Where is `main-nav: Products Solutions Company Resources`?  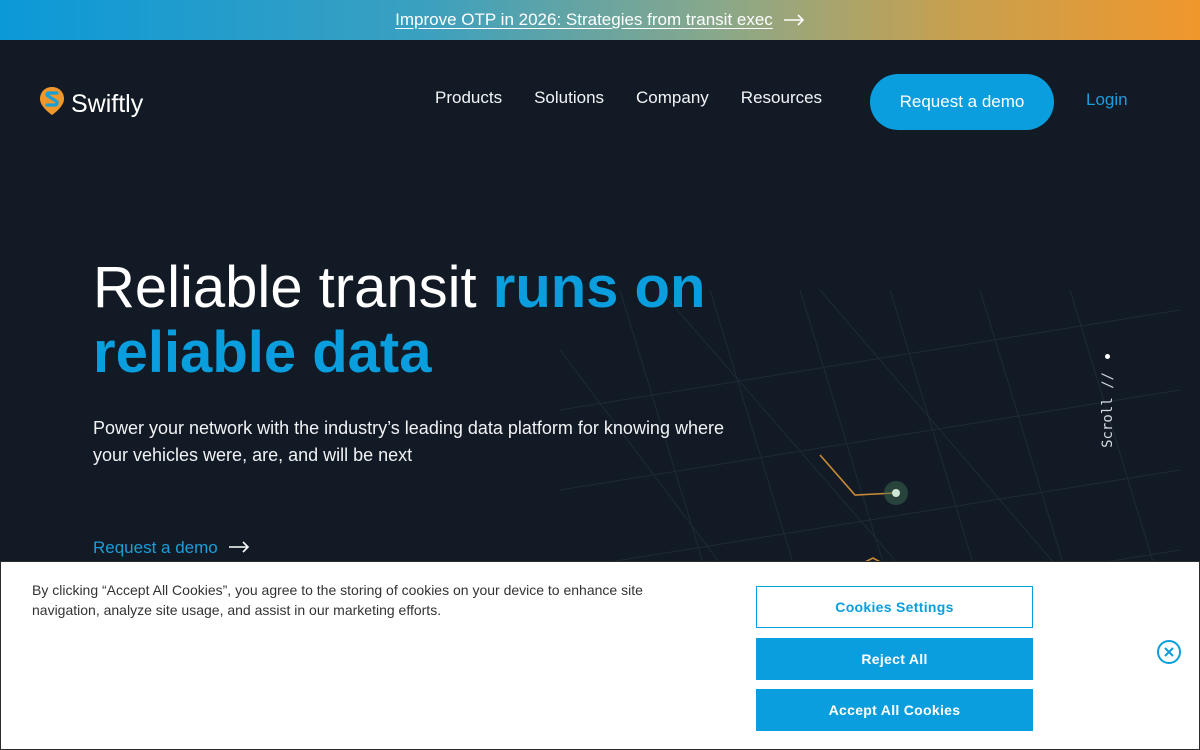
main-nav: Products Solutions Company Resources is located at coordinates (628, 98).